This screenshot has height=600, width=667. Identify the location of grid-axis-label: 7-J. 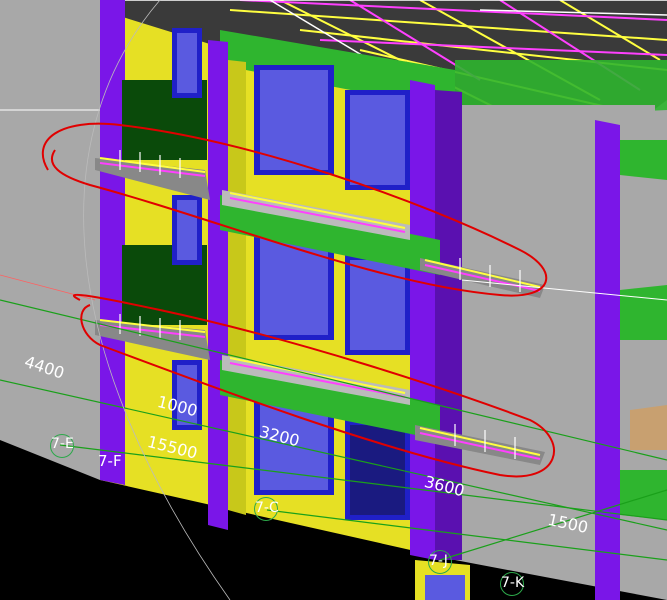
(438, 561).